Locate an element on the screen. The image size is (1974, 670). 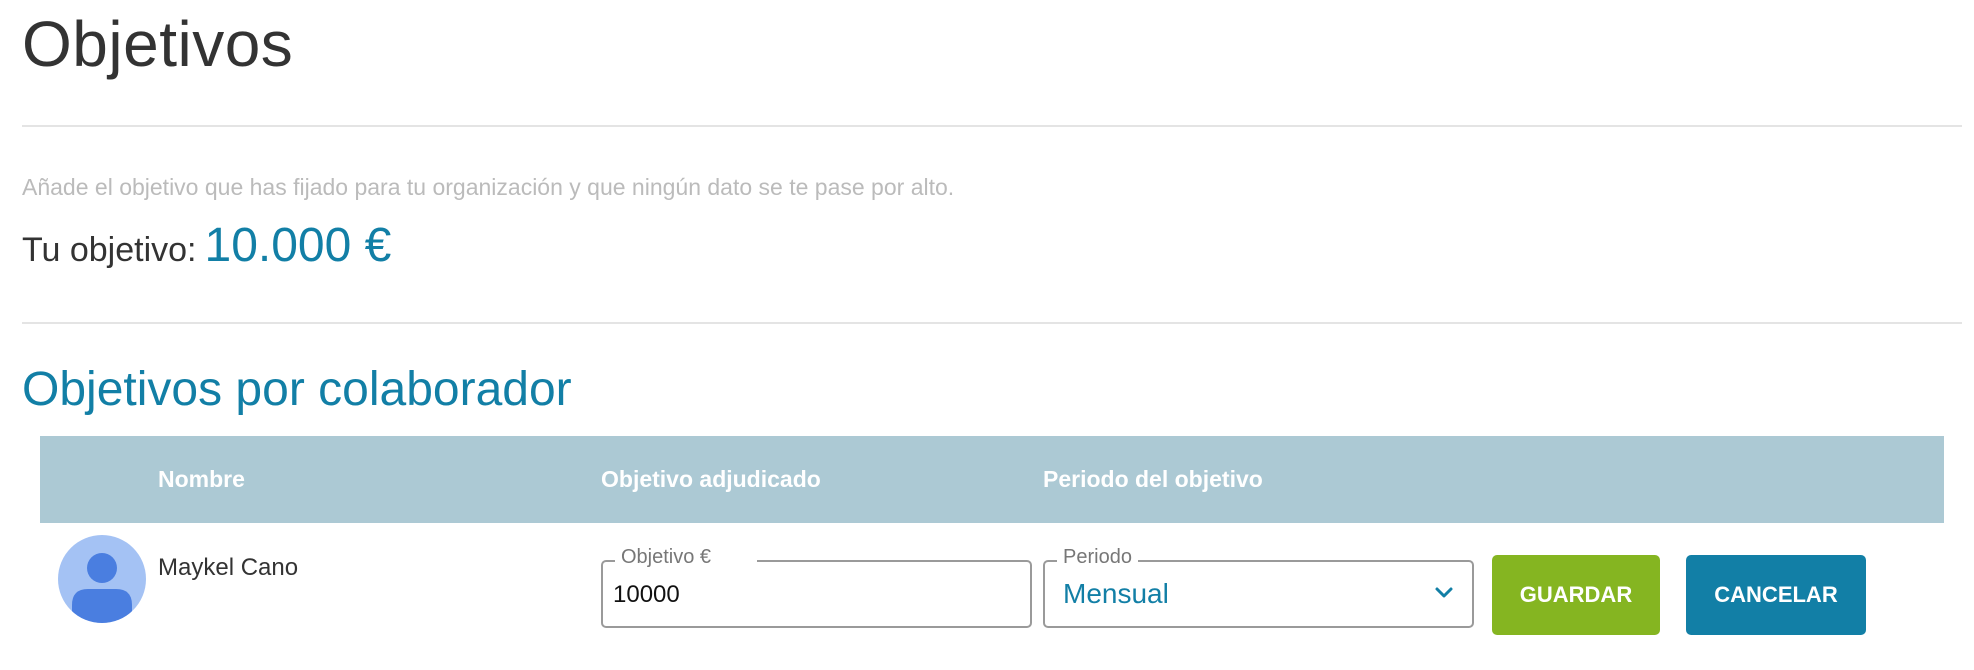
organization-goal: Tu objetivo: 10.000 € is located at coordinates (206, 248).